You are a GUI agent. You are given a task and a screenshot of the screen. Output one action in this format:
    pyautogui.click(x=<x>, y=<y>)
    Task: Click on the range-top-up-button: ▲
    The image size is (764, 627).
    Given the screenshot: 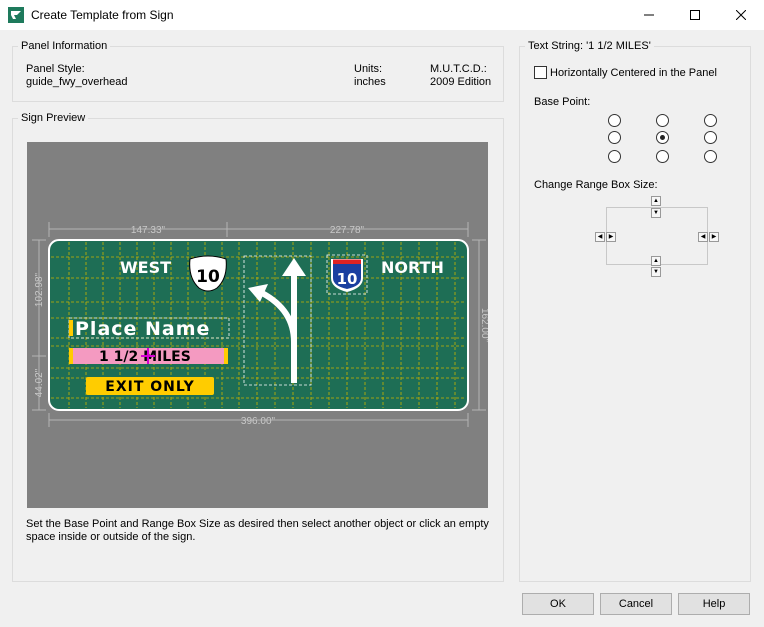 What is the action you would take?
    pyautogui.click(x=656, y=201)
    